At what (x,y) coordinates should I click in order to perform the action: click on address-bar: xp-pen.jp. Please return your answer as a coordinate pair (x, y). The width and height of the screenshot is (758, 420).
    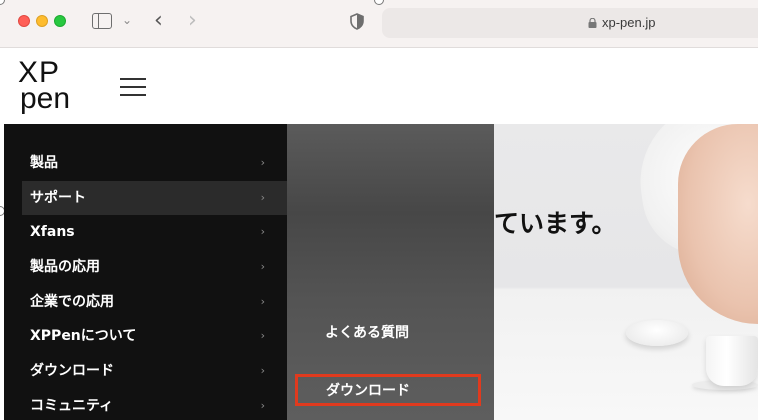
    Looking at the image, I should click on (570, 23).